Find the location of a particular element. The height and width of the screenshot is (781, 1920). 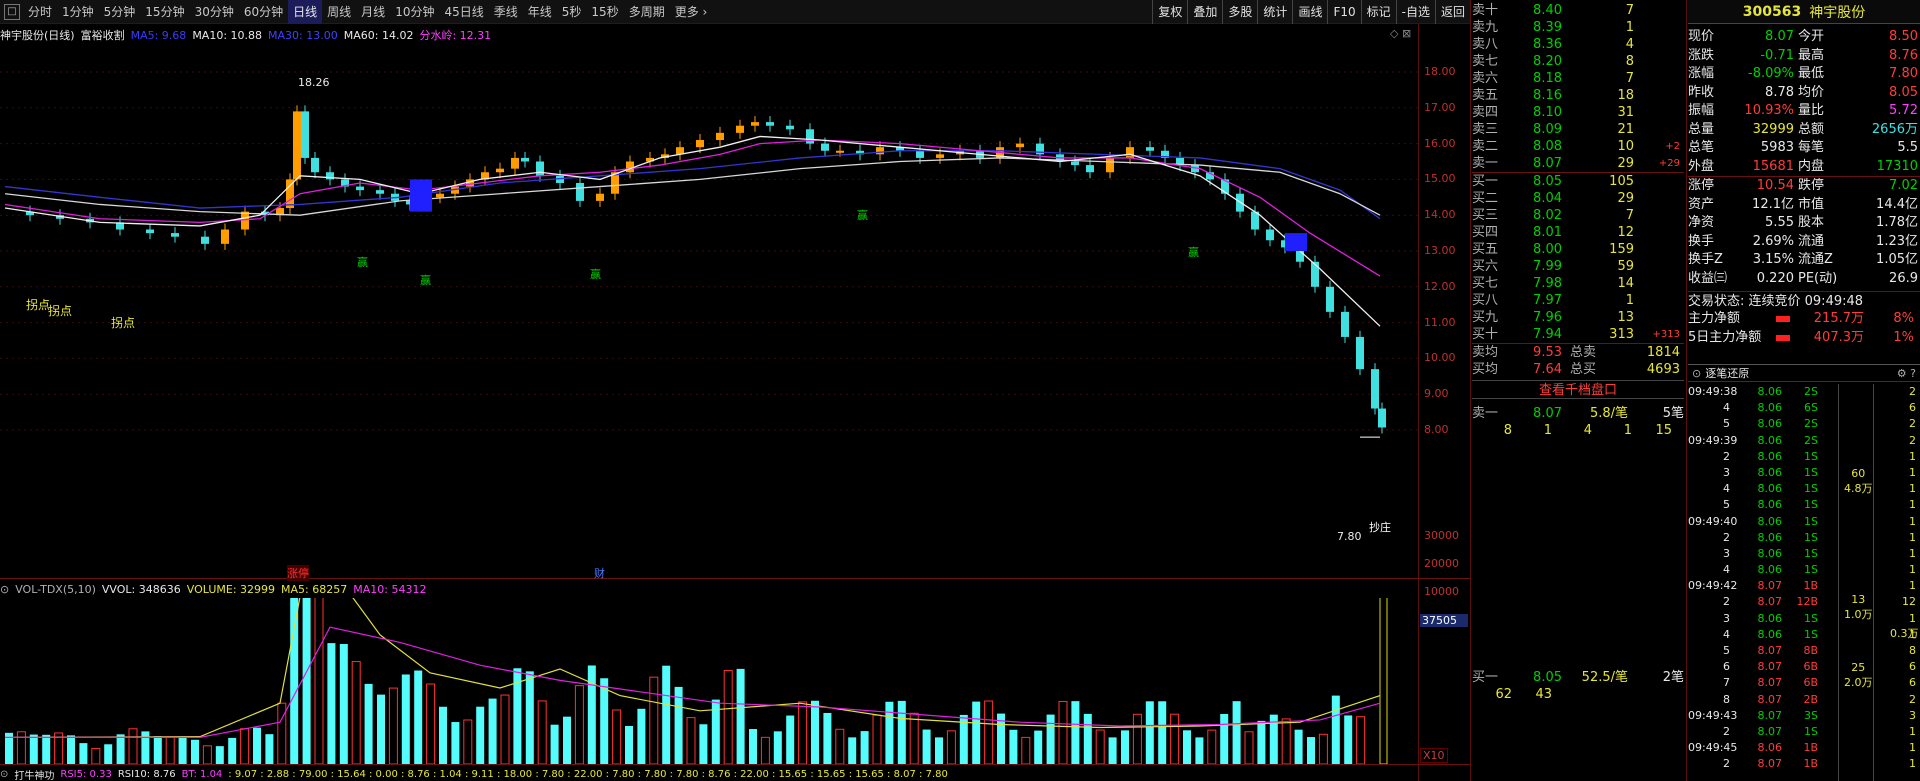

bid-level-4: 买四 8.01 12 is located at coordinates (1578, 232).